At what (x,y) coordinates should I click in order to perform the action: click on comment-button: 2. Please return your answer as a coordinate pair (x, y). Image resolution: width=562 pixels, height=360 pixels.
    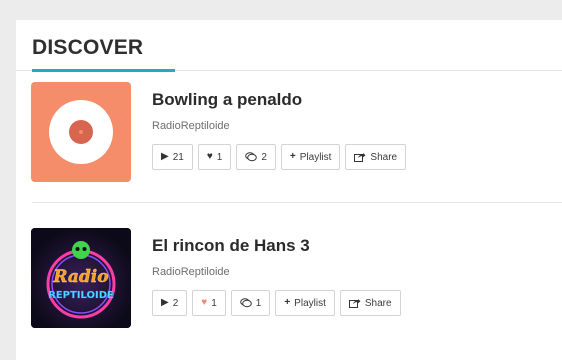
    Looking at the image, I should click on (256, 157).